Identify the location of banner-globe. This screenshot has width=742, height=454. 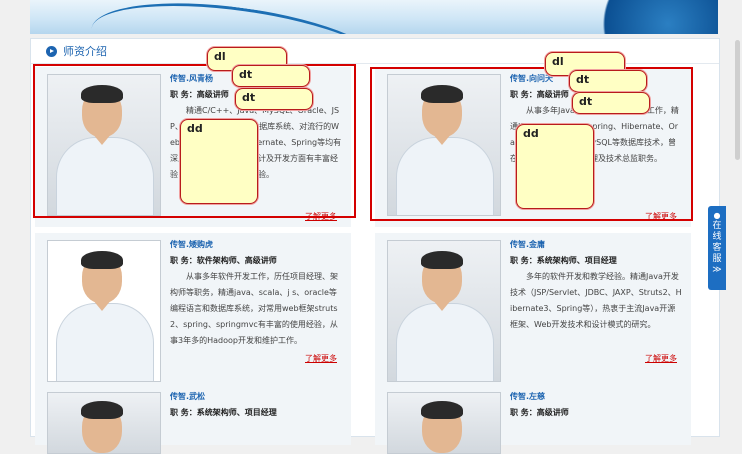
(648, 17).